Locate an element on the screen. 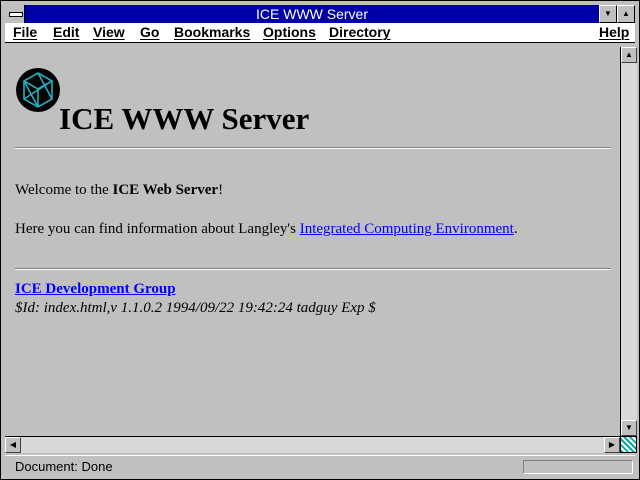  vertical-scrollbar: ▲ ▼ is located at coordinates (628, 241).